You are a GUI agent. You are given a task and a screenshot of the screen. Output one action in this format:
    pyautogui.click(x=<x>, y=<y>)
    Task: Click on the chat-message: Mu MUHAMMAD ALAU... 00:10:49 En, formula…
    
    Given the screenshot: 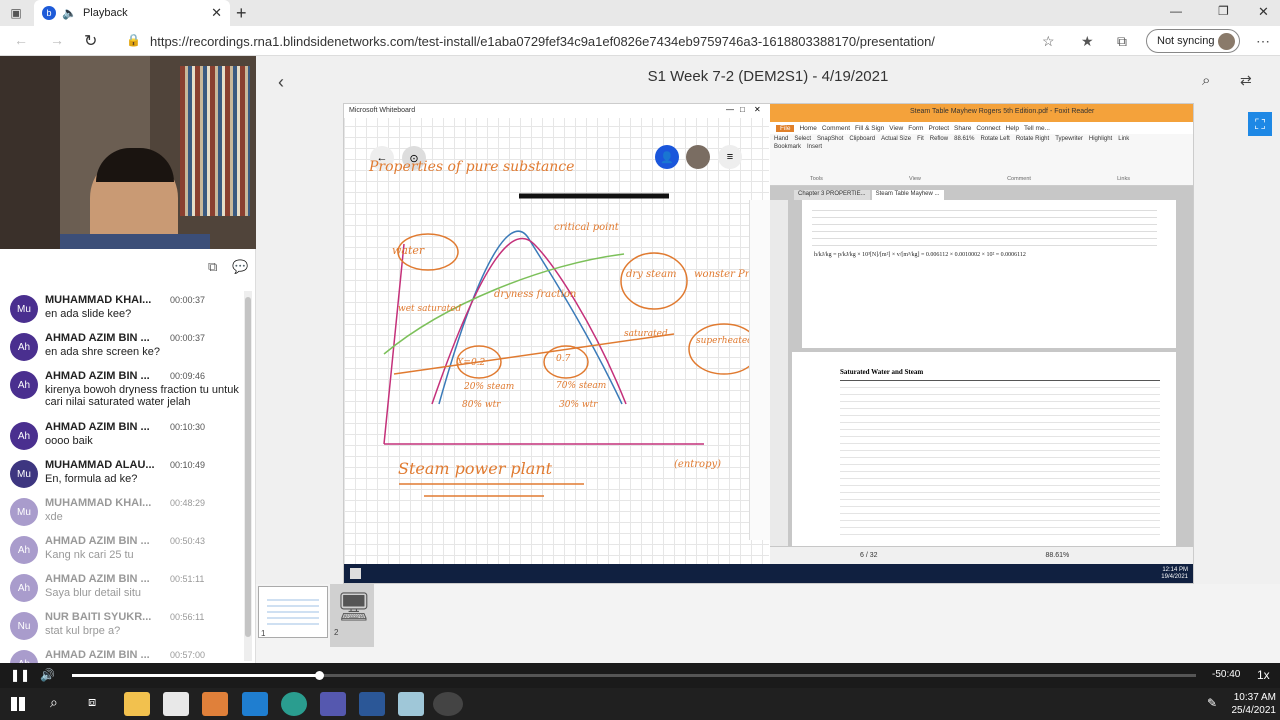 What is the action you would take?
    pyautogui.click(x=126, y=475)
    